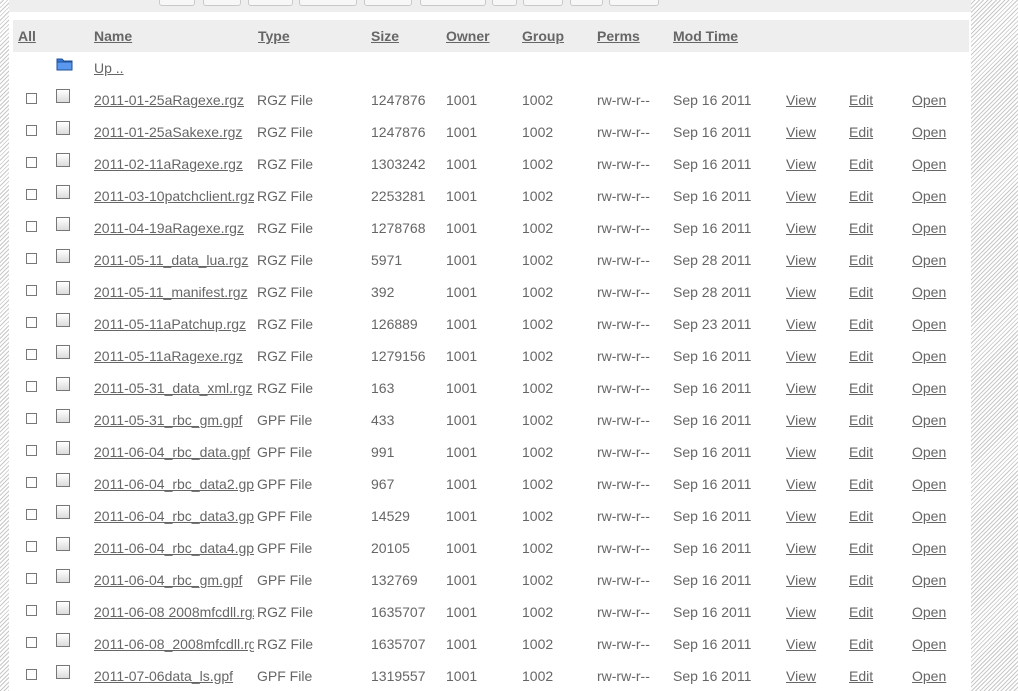 The height and width of the screenshot is (691, 1018). I want to click on file-name-link: 2011-01-25aRagexe.rgz, so click(174, 100).